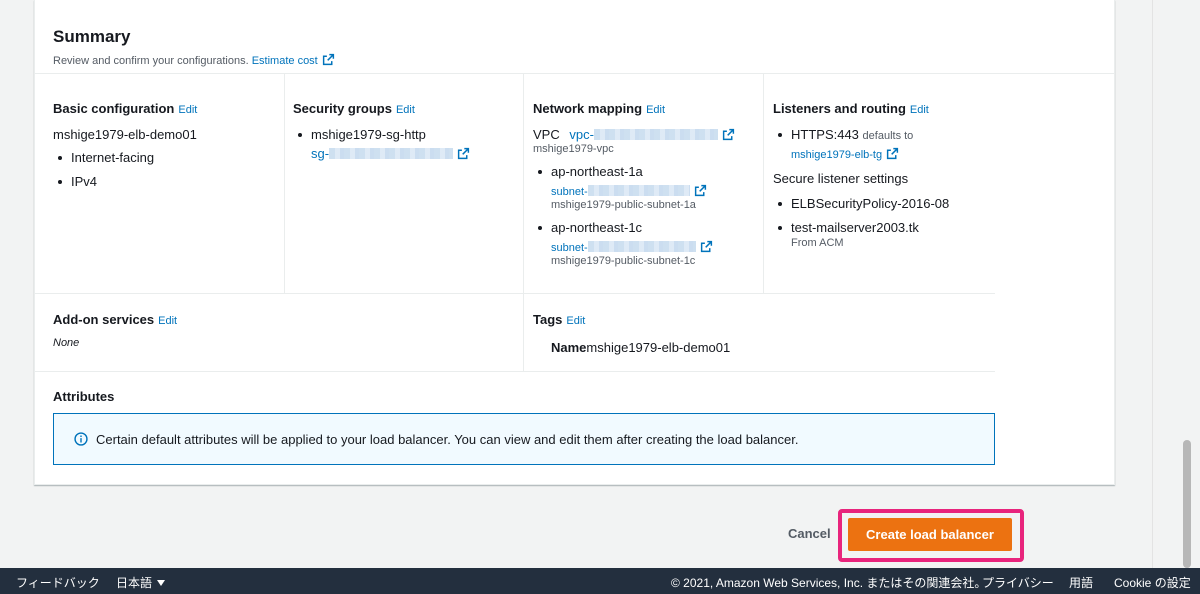 This screenshot has height=594, width=1200. What do you see at coordinates (588, 108) in the screenshot?
I see `network-mapping-label: Network mapping` at bounding box center [588, 108].